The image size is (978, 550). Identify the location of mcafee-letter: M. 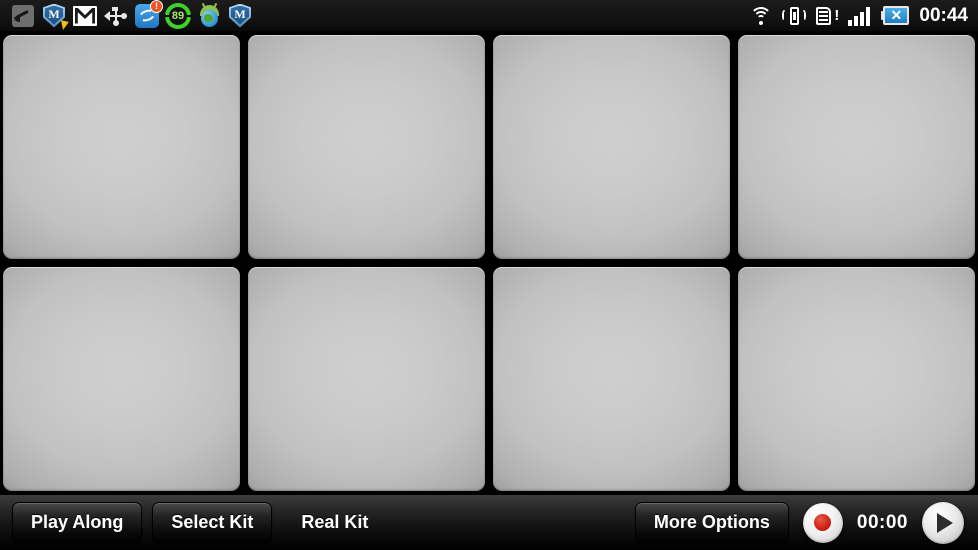
(240, 13).